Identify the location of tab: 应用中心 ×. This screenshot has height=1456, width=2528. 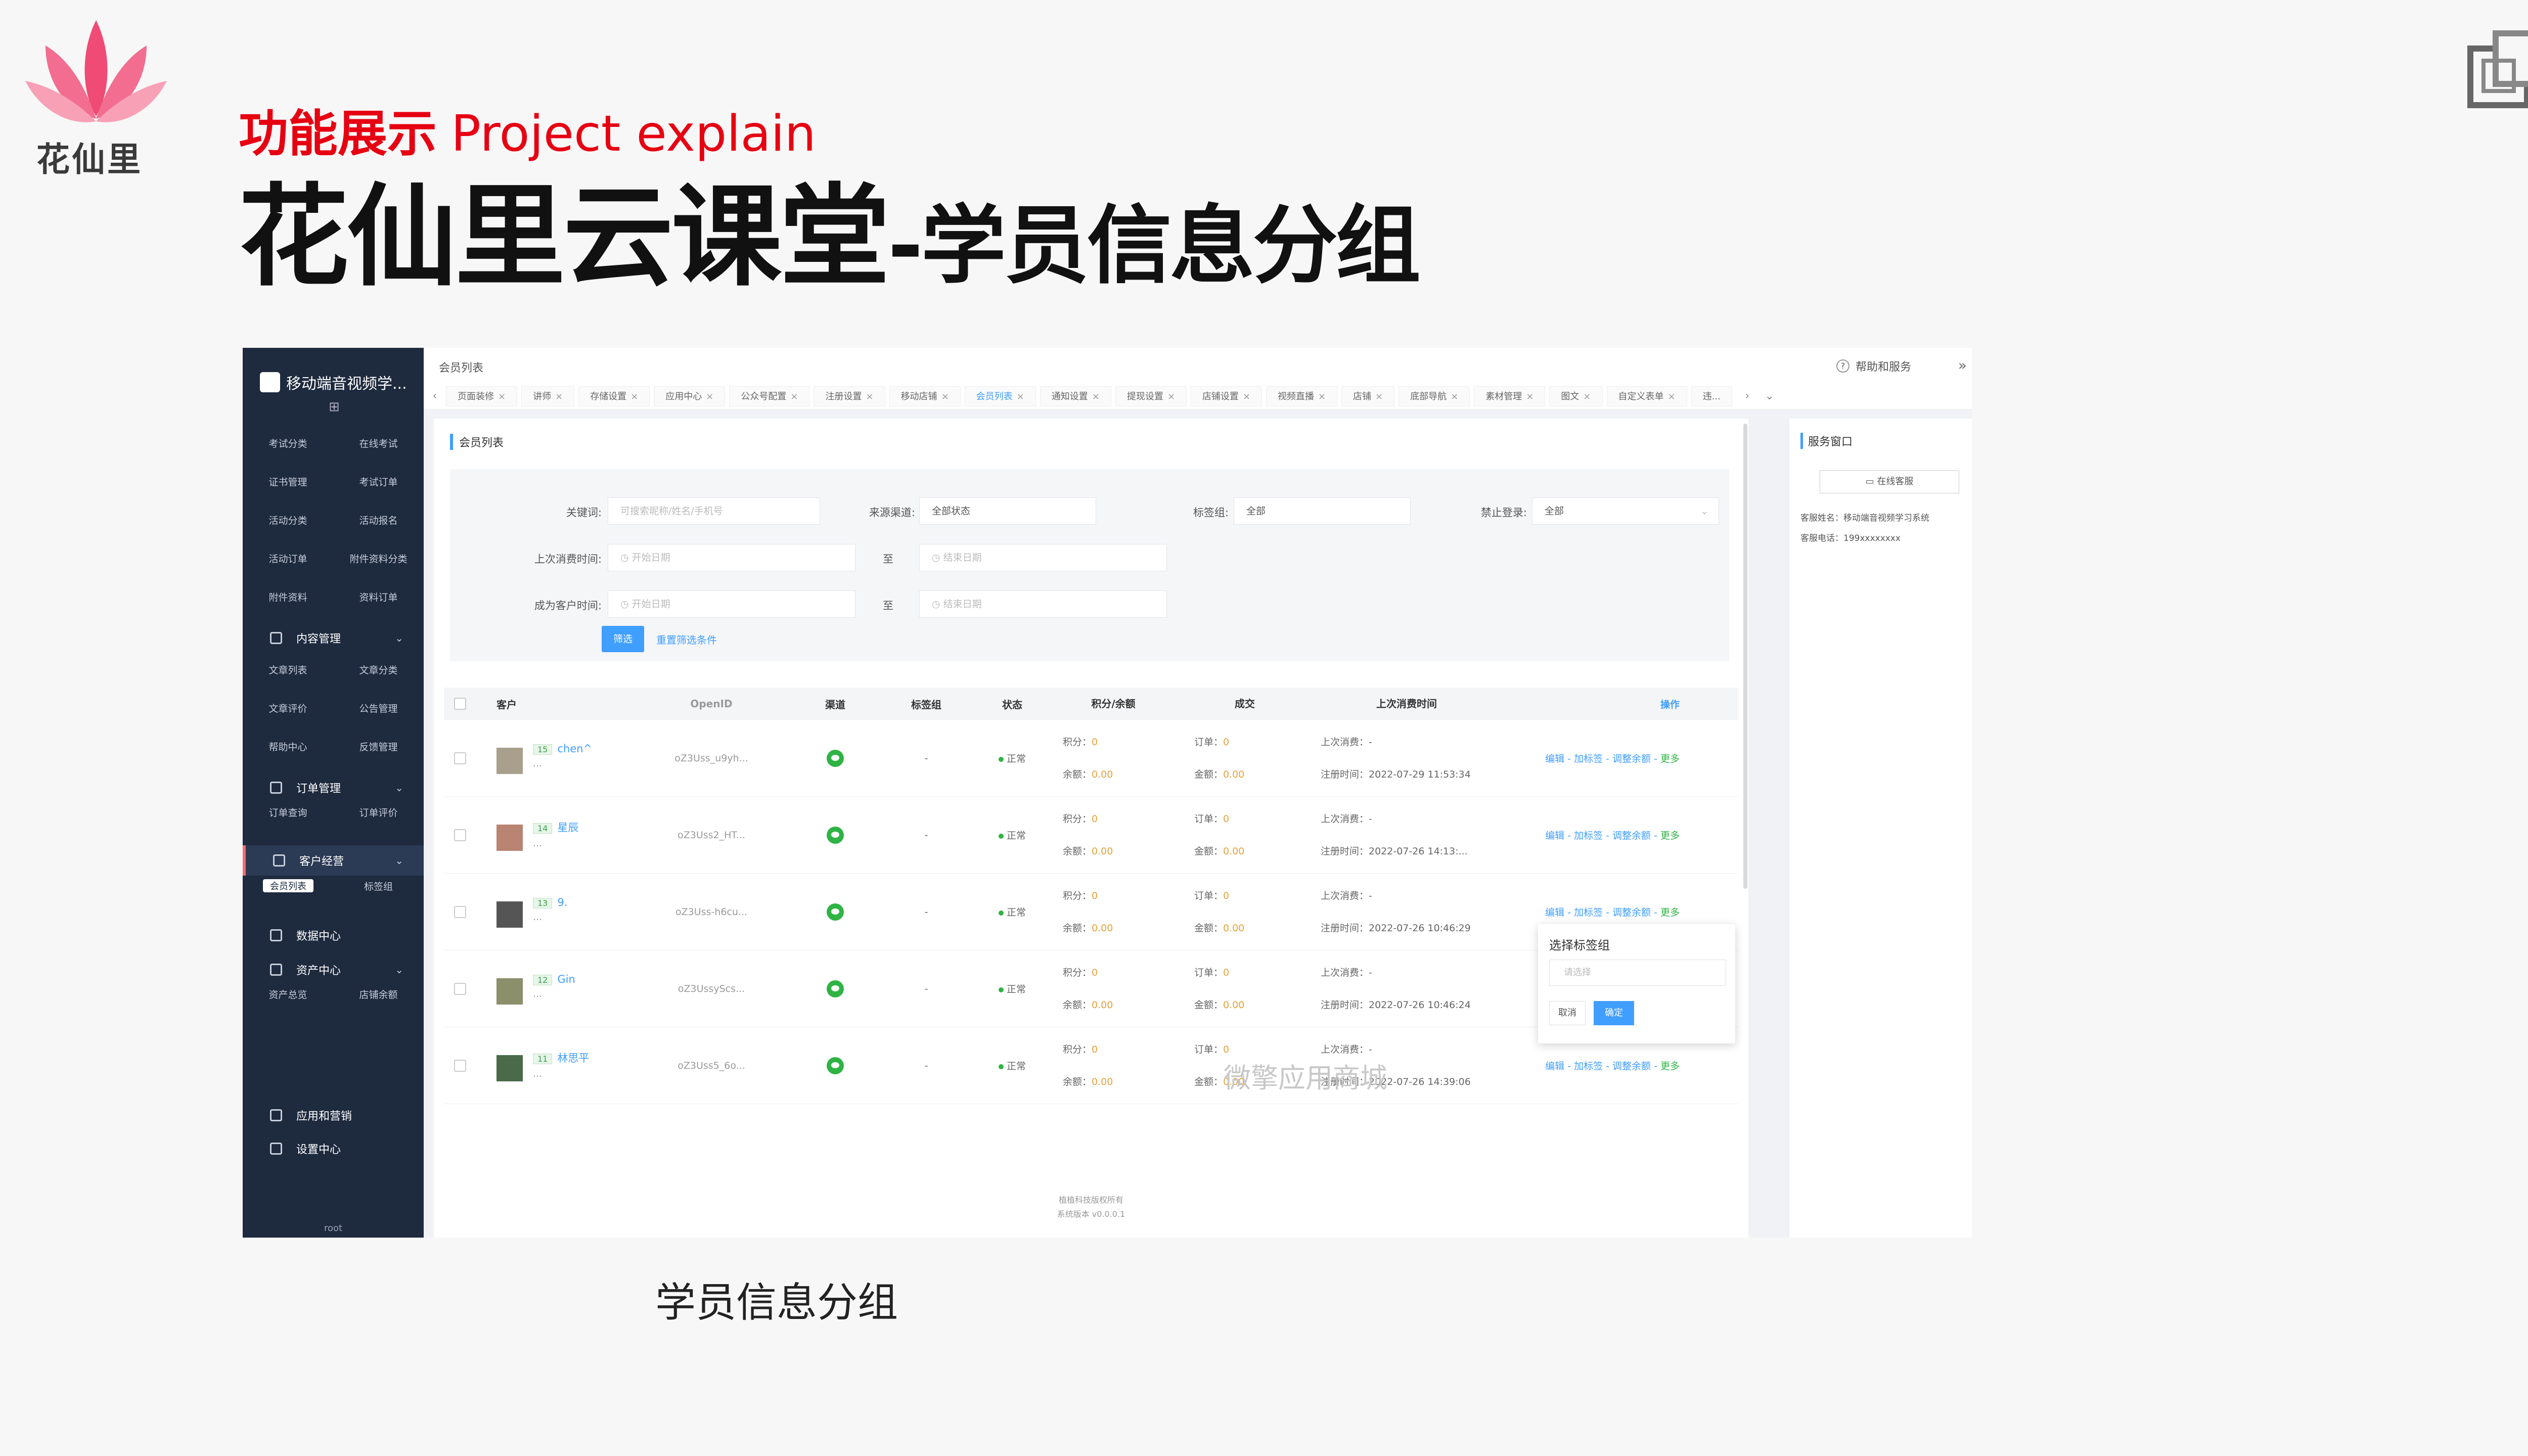
(690, 396).